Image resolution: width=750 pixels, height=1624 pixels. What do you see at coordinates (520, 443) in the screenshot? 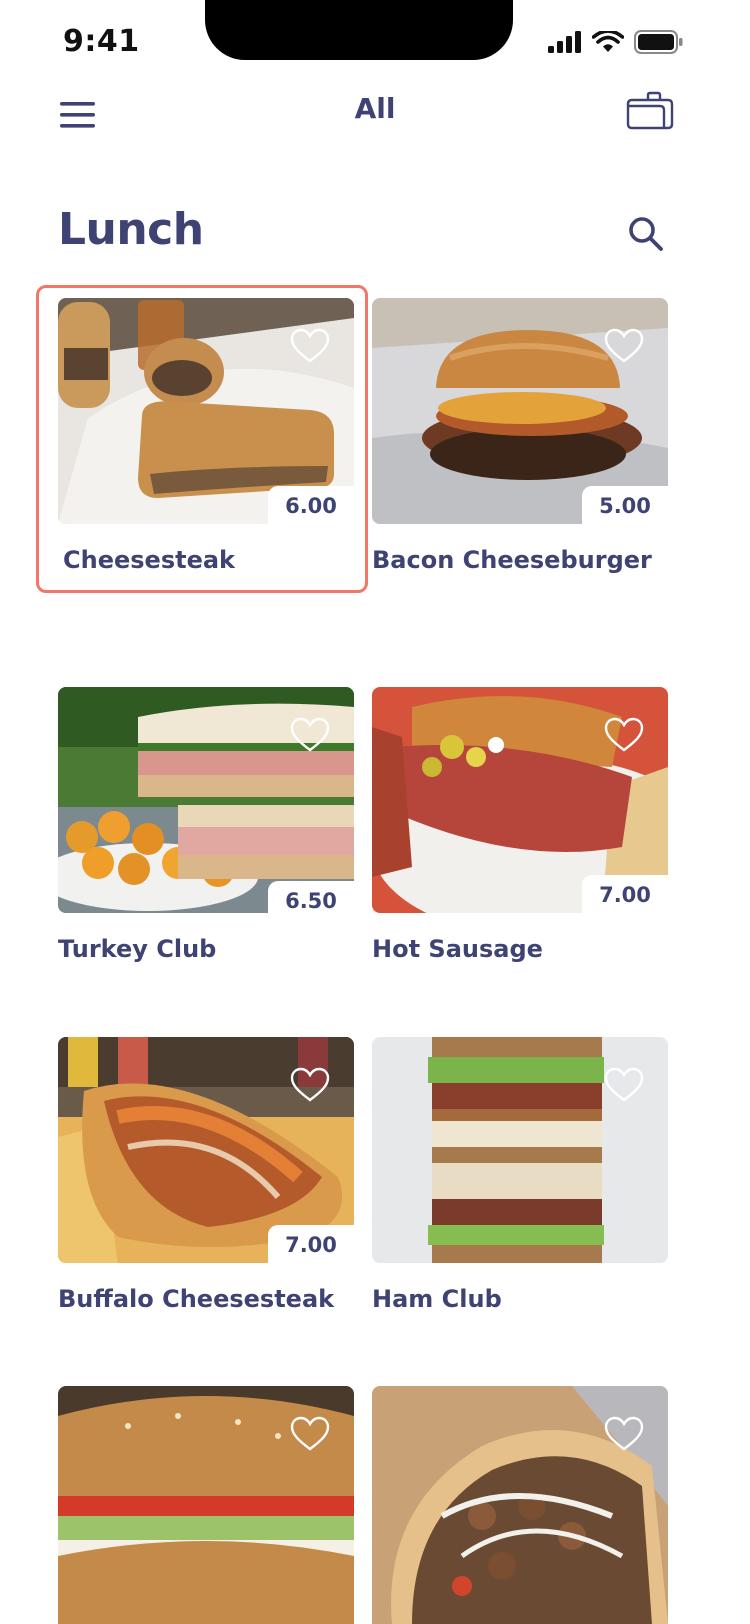
I see `menu-item-card: 5.00 Bacon Cheeseburger` at bounding box center [520, 443].